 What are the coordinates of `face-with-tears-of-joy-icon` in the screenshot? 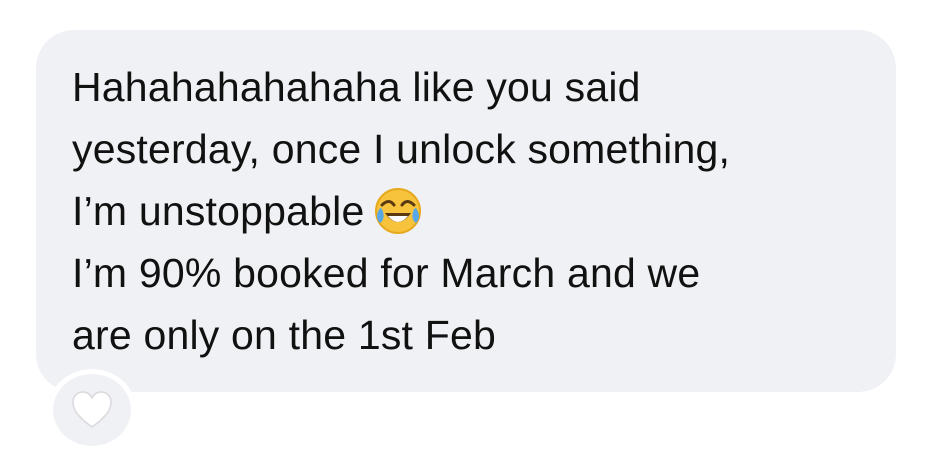 It's located at (398, 211).